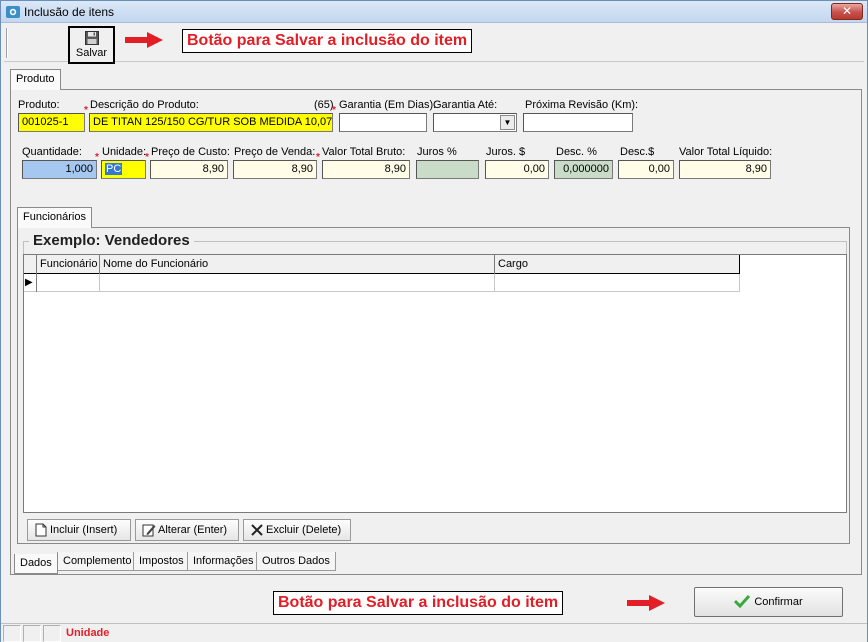 This screenshot has height=642, width=868. I want to click on floppy-disk-icon, so click(92, 38).